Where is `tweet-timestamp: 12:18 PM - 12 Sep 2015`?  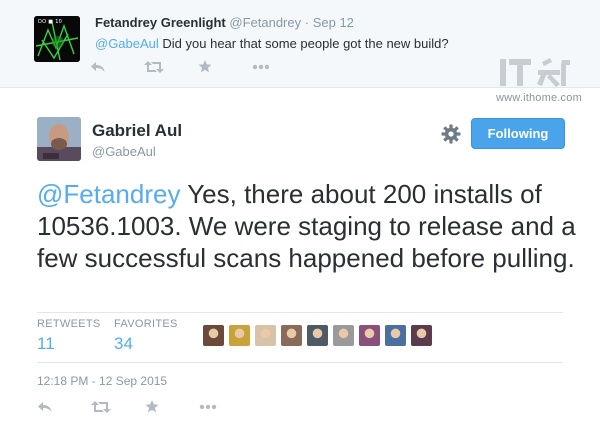
tweet-timestamp: 12:18 PM - 12 Sep 2015 is located at coordinates (102, 381).